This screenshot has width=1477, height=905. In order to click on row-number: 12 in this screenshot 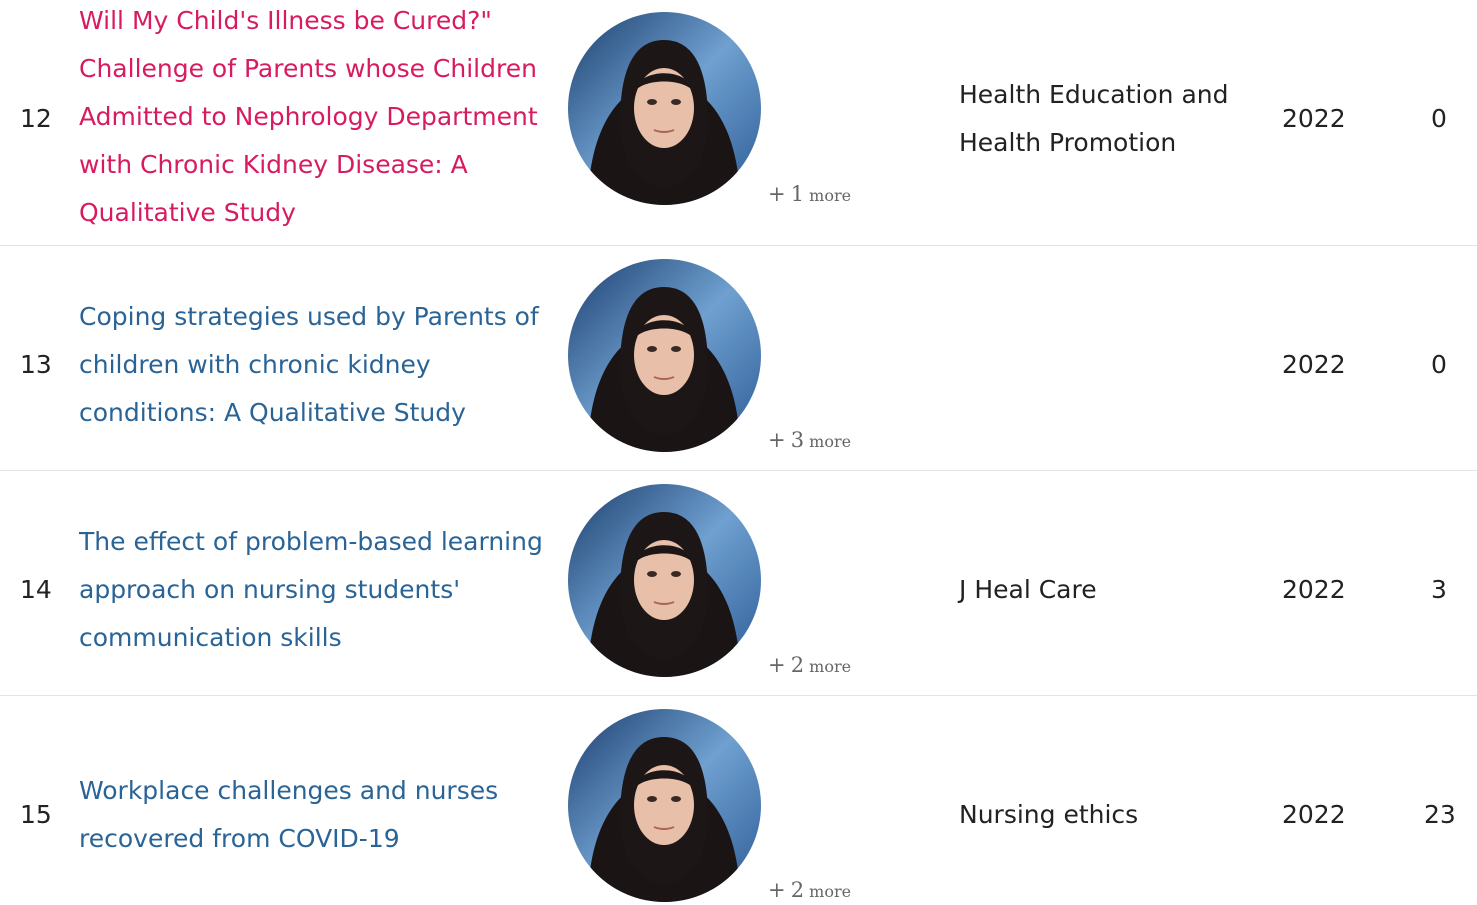, I will do `click(36, 118)`.